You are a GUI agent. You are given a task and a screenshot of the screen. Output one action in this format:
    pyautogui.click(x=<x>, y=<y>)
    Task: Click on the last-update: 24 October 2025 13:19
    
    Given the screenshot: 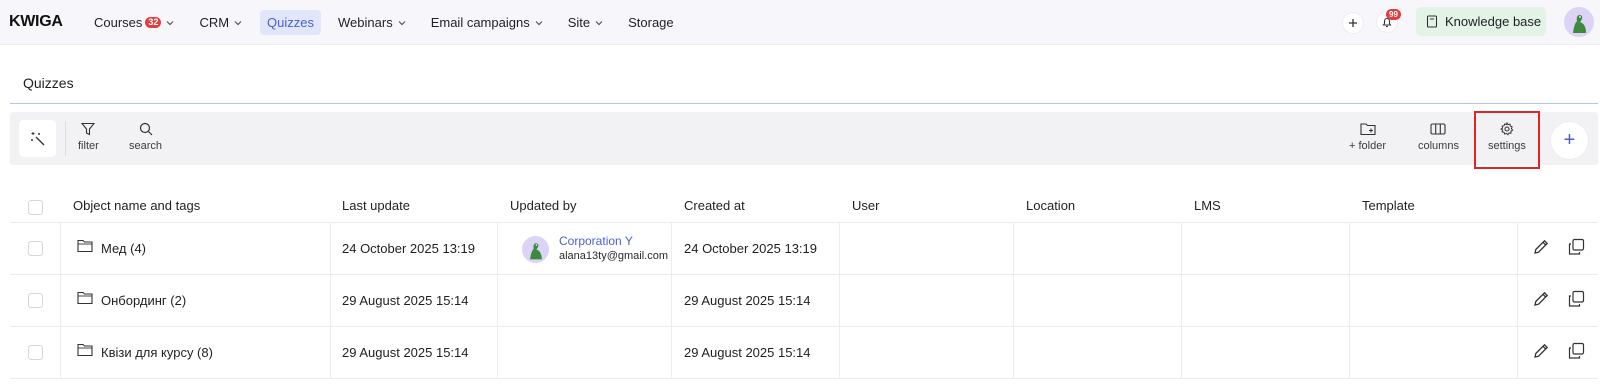 What is the action you would take?
    pyautogui.click(x=408, y=248)
    